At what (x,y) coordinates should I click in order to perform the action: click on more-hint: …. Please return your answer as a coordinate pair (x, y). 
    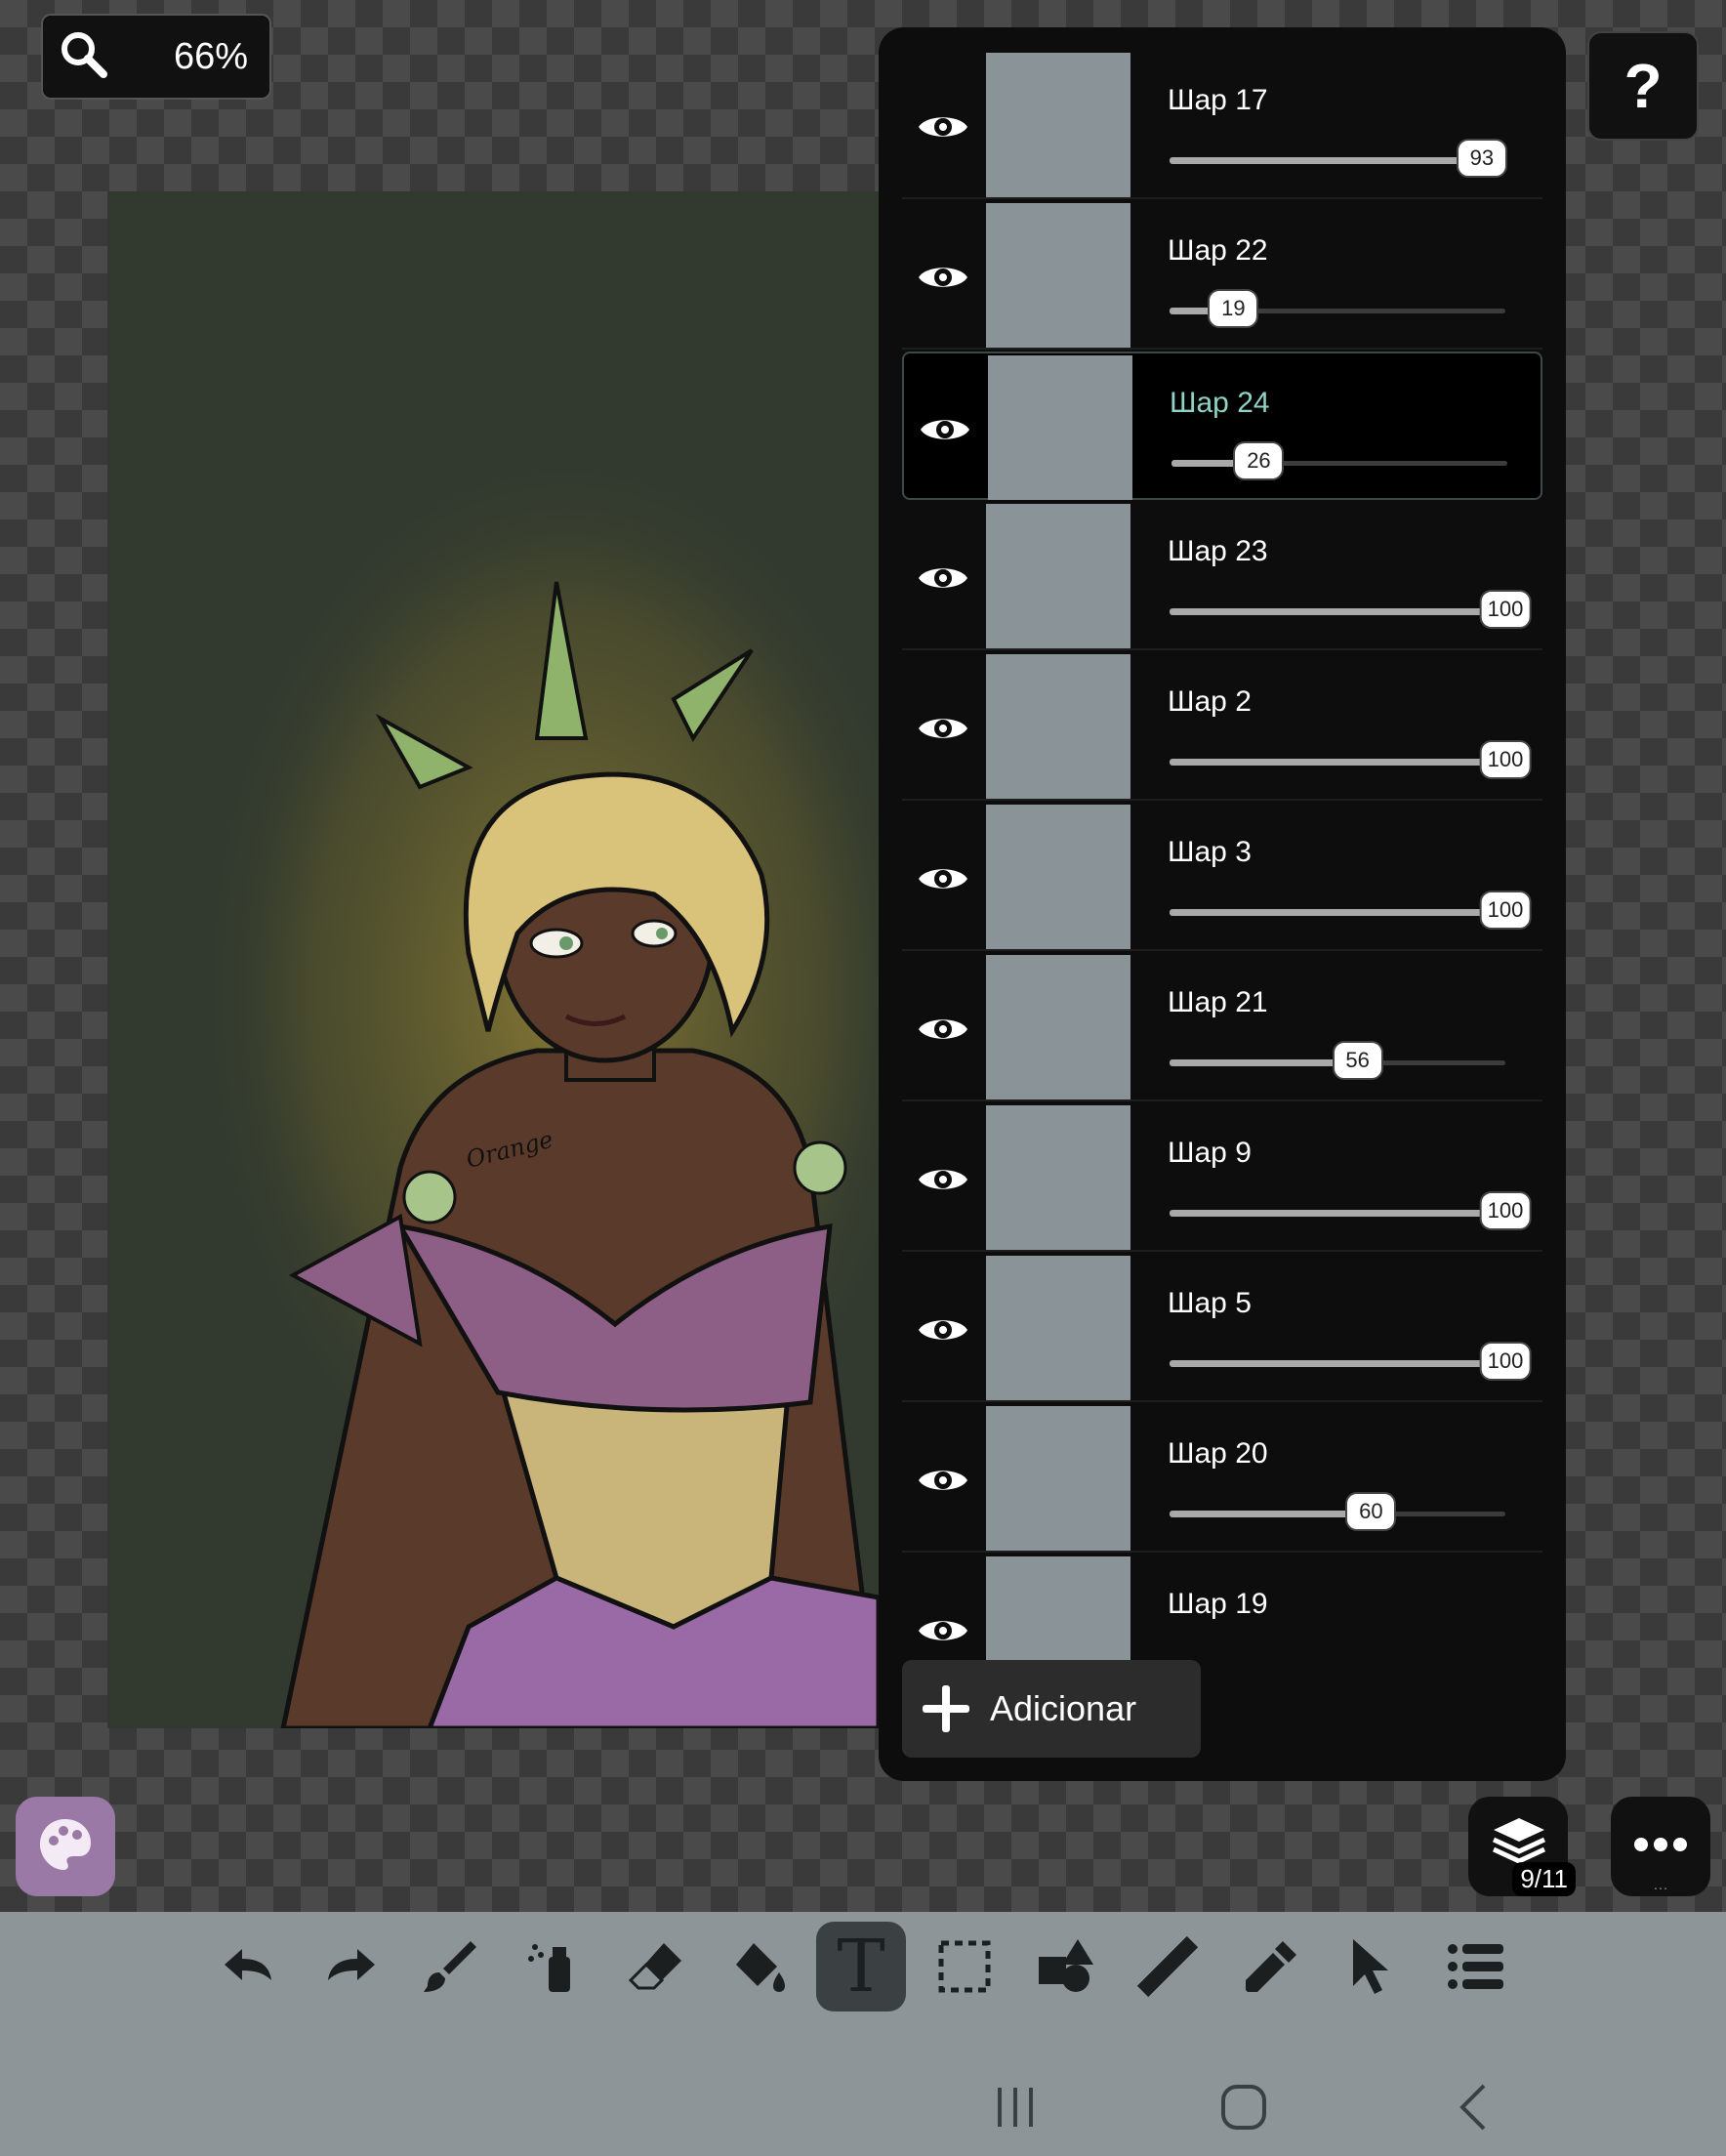
    Looking at the image, I should click on (1661, 1885).